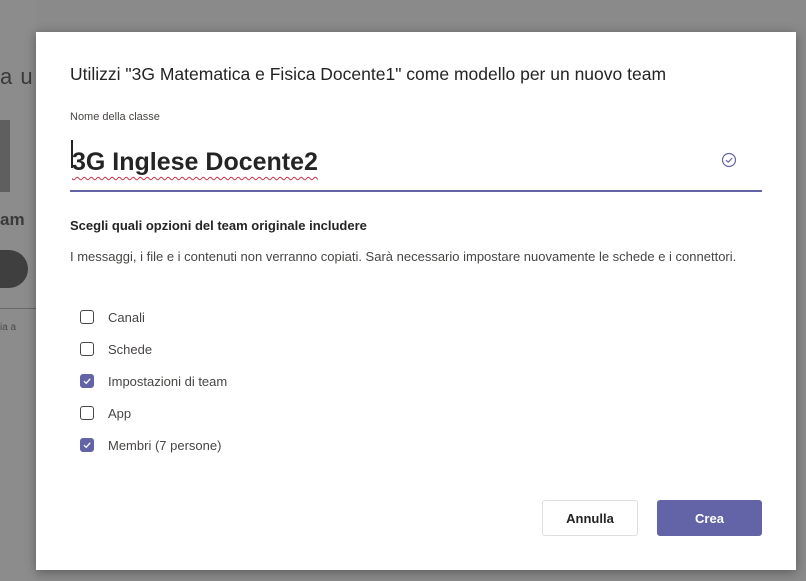 The width and height of the screenshot is (806, 581). I want to click on option-canali: Canali, so click(112, 317).